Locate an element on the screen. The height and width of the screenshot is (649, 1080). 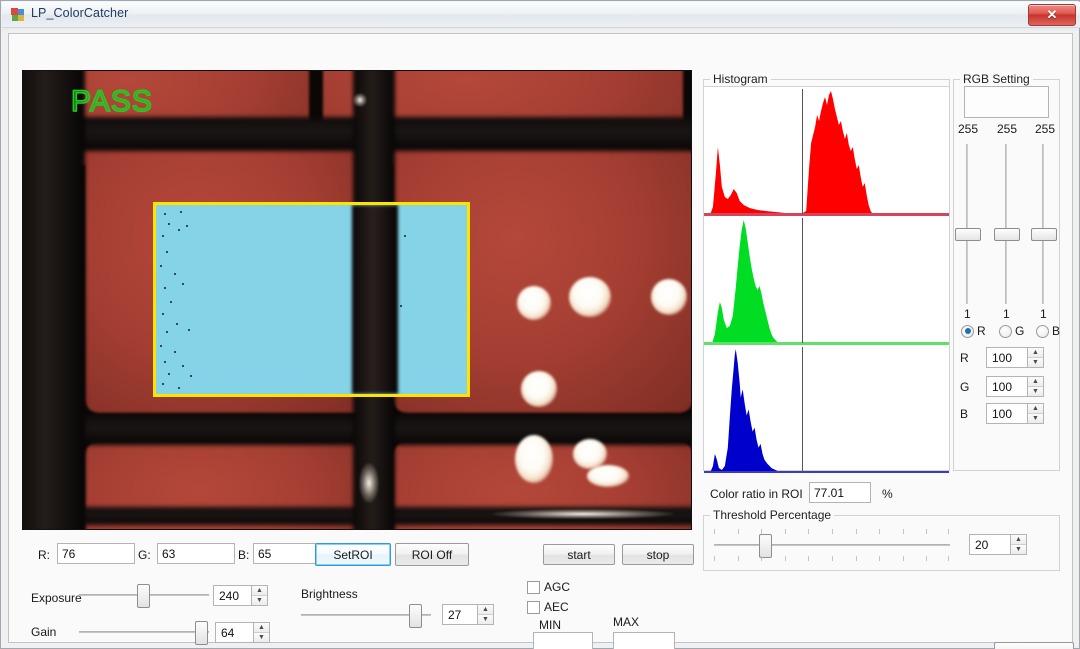
spinner-value: 240 is located at coordinates (232, 595).